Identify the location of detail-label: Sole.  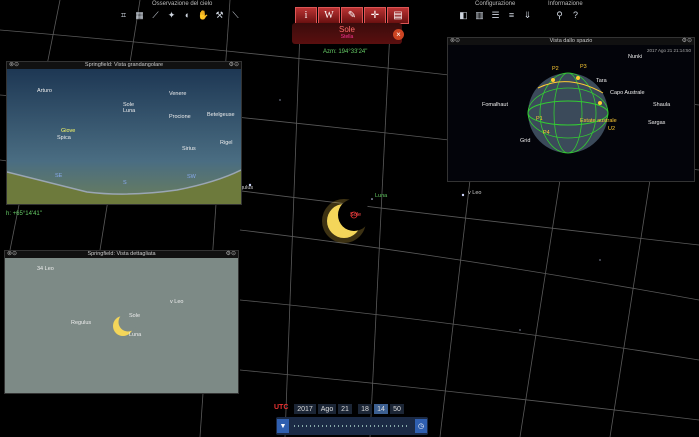
(135, 316).